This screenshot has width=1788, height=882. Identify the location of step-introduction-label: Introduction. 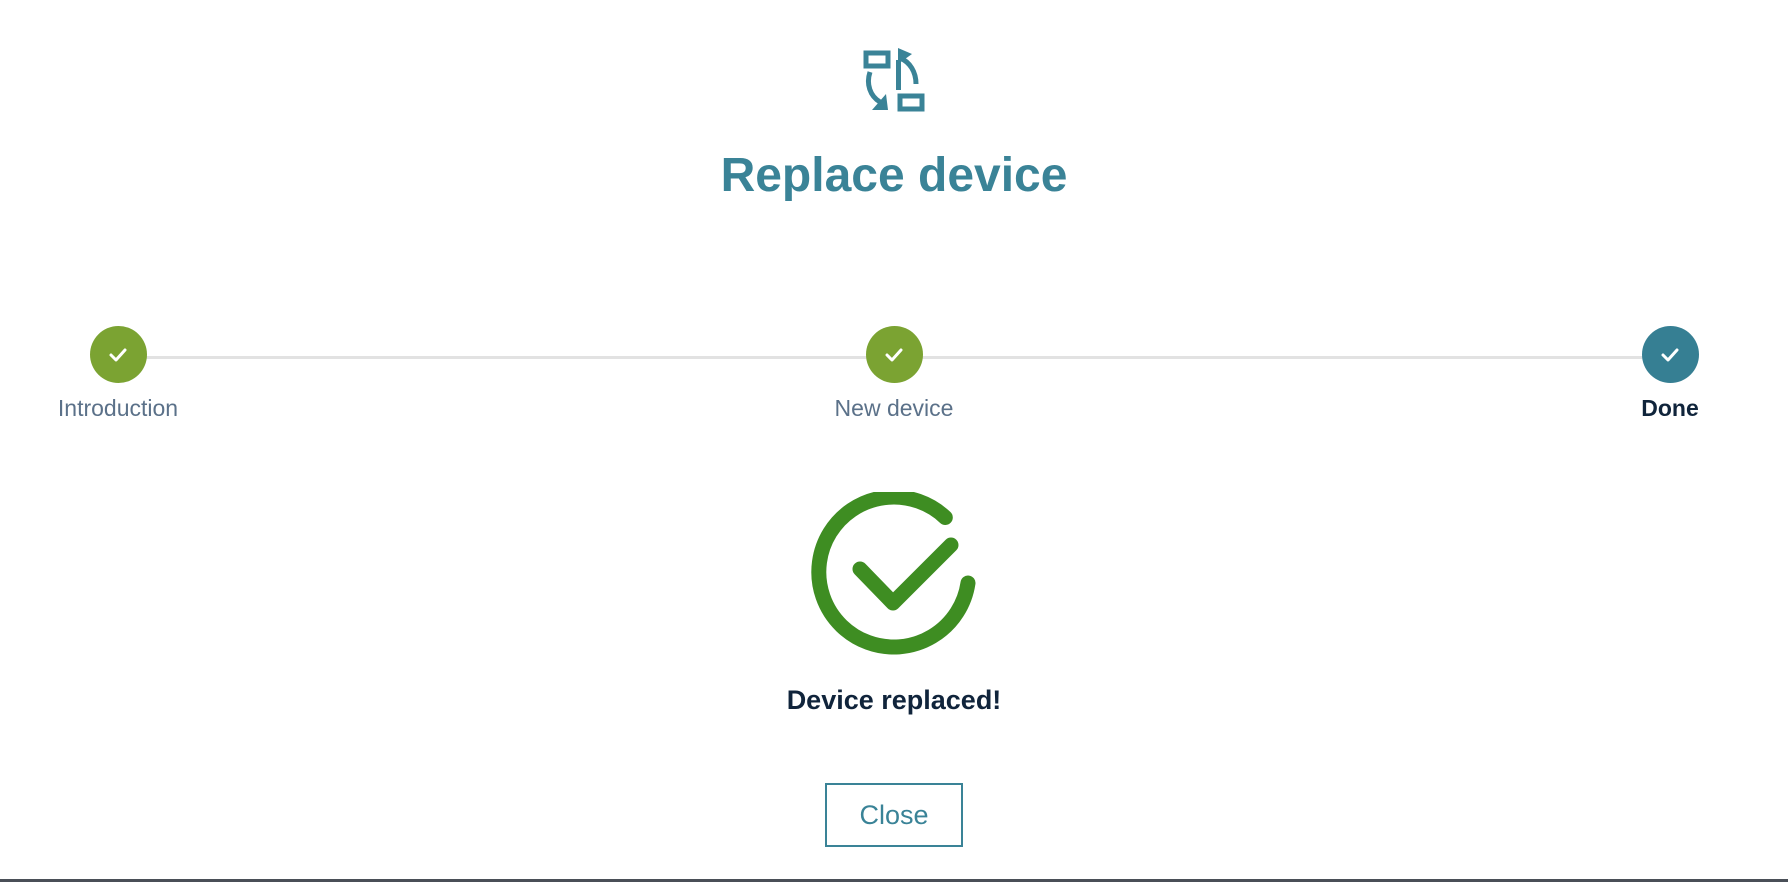
(118, 408).